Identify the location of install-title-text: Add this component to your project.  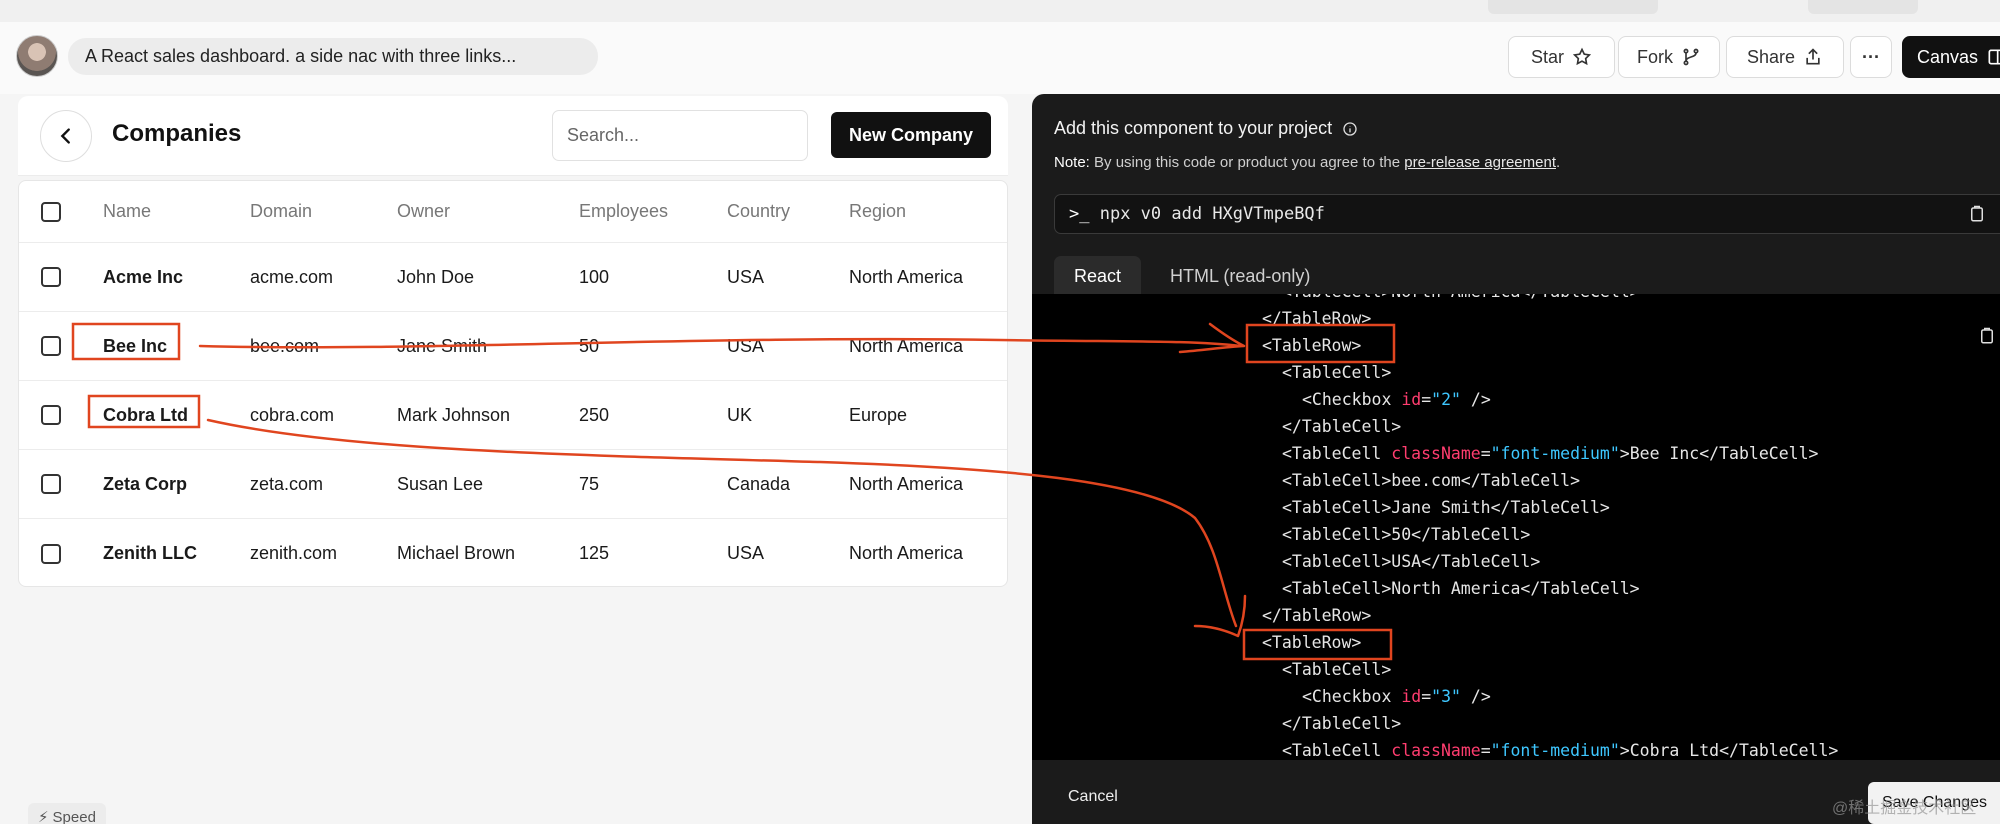
(1193, 128).